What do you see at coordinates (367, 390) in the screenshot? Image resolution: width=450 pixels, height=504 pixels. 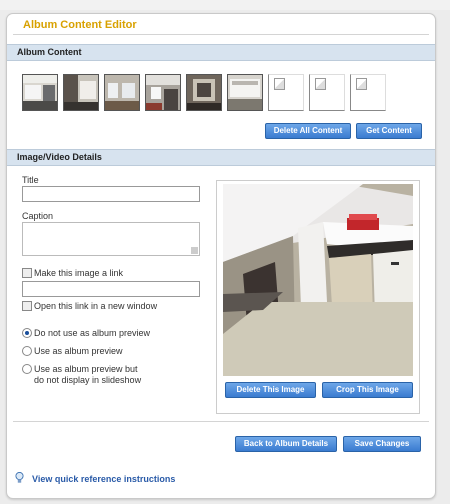 I see `crop-this-image-button: Crop This Image` at bounding box center [367, 390].